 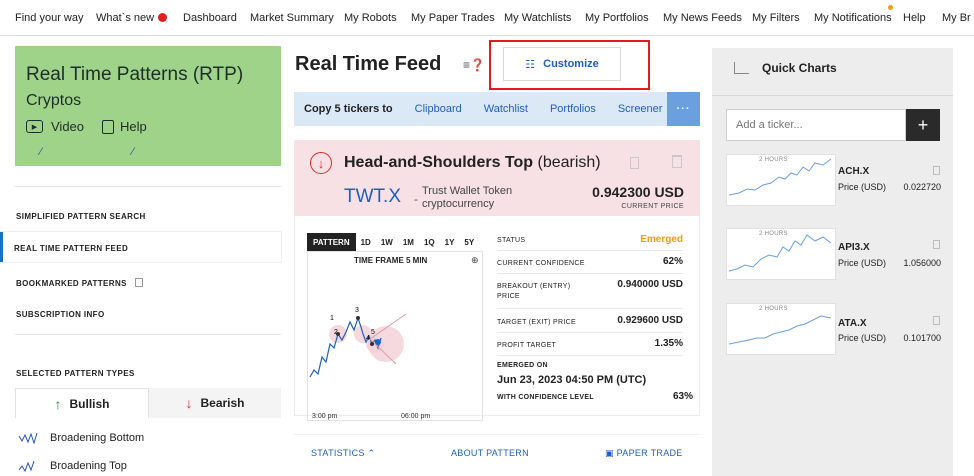 I want to click on nav-my-notifications: My Notifications, so click(x=853, y=18).